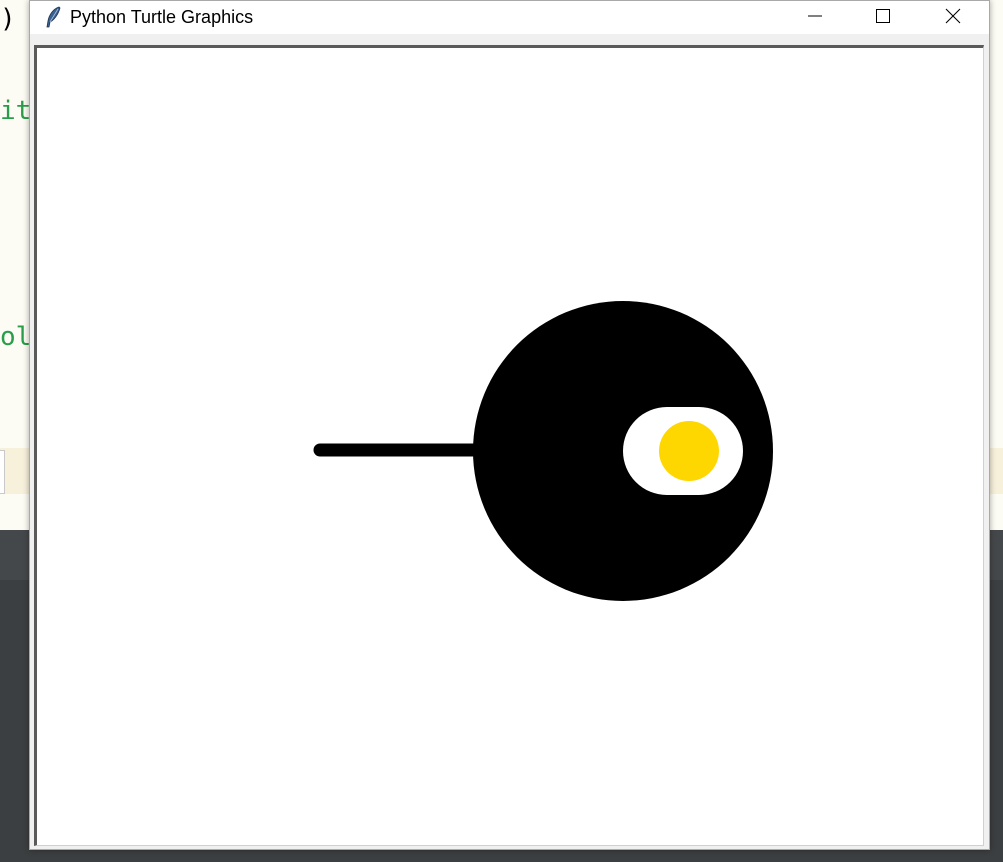 The image size is (1003, 862). Describe the element at coordinates (162, 17) in the screenshot. I see `window-title: Python Turtle Graphics` at that location.